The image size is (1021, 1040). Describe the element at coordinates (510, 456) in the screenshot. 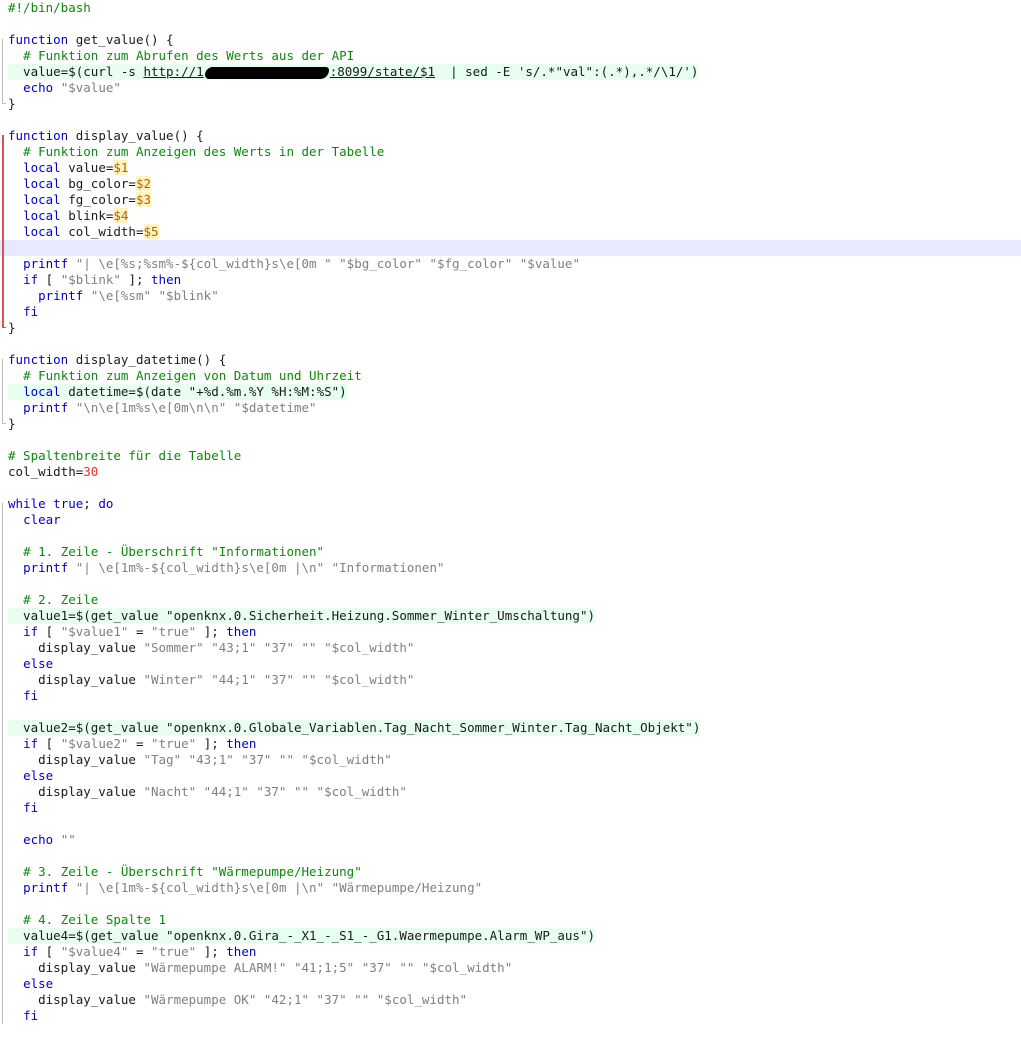

I see `code-line: # Spaltenbreite für die Tabelle` at that location.